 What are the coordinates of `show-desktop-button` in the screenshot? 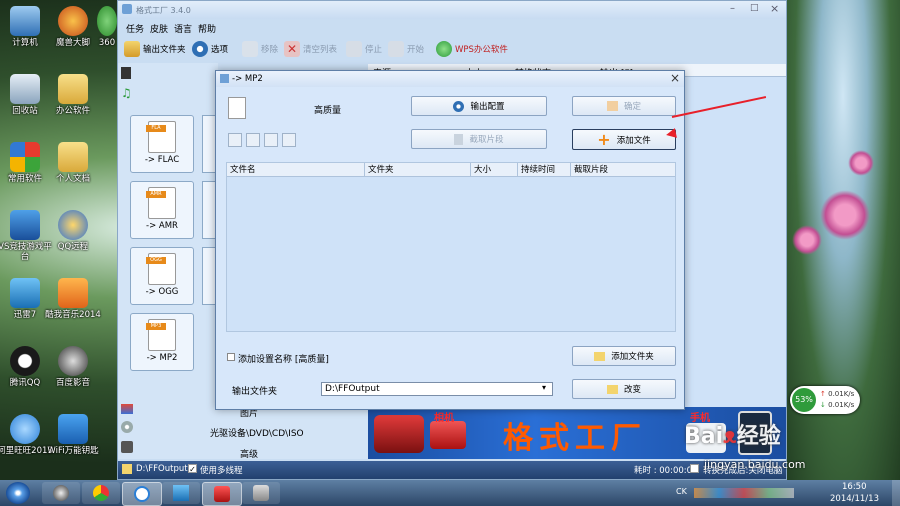 It's located at (896, 493).